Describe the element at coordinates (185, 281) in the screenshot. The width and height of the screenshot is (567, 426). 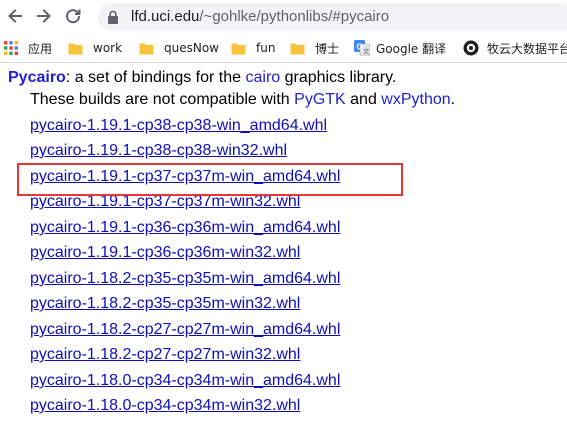
I see `download-link: pycairo-1.18.2-cp35-cp35m-win_amd64.whl` at that location.